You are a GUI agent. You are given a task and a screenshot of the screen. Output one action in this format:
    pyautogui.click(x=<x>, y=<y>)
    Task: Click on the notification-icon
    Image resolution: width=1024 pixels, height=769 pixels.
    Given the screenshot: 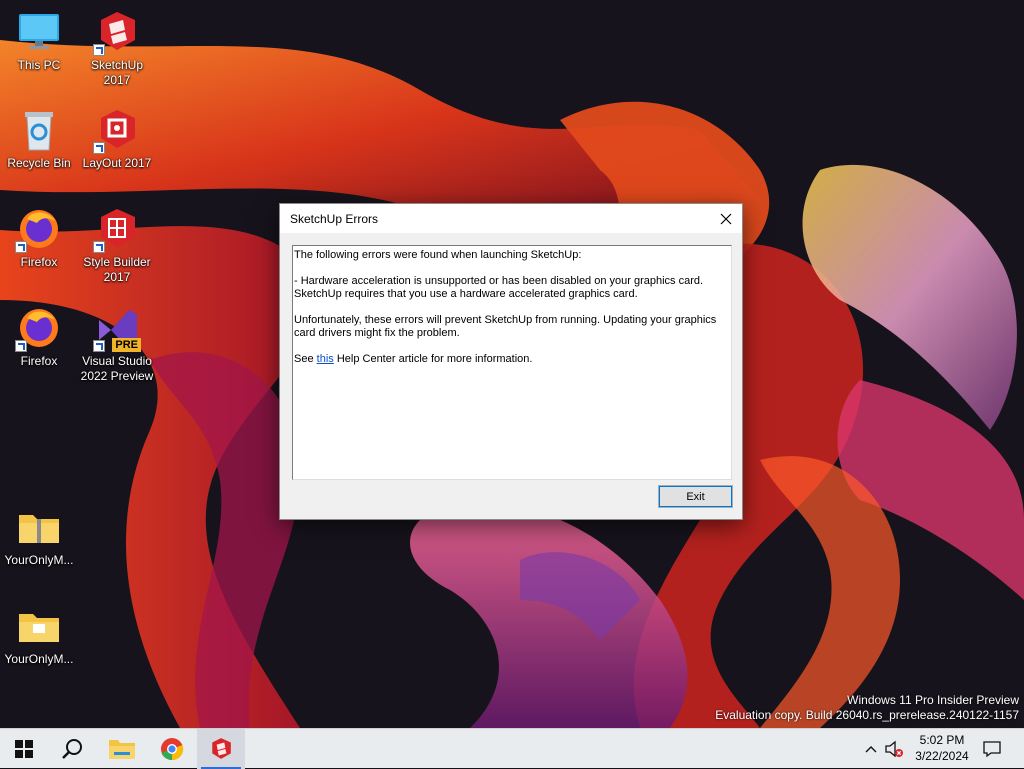 What is the action you would take?
    pyautogui.click(x=992, y=749)
    